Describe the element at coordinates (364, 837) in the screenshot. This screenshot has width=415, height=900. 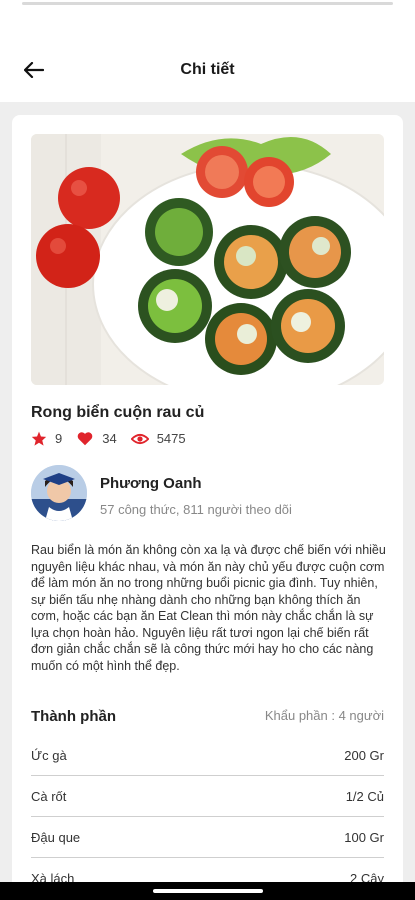
I see `ingredient-qty: 100 Gr` at that location.